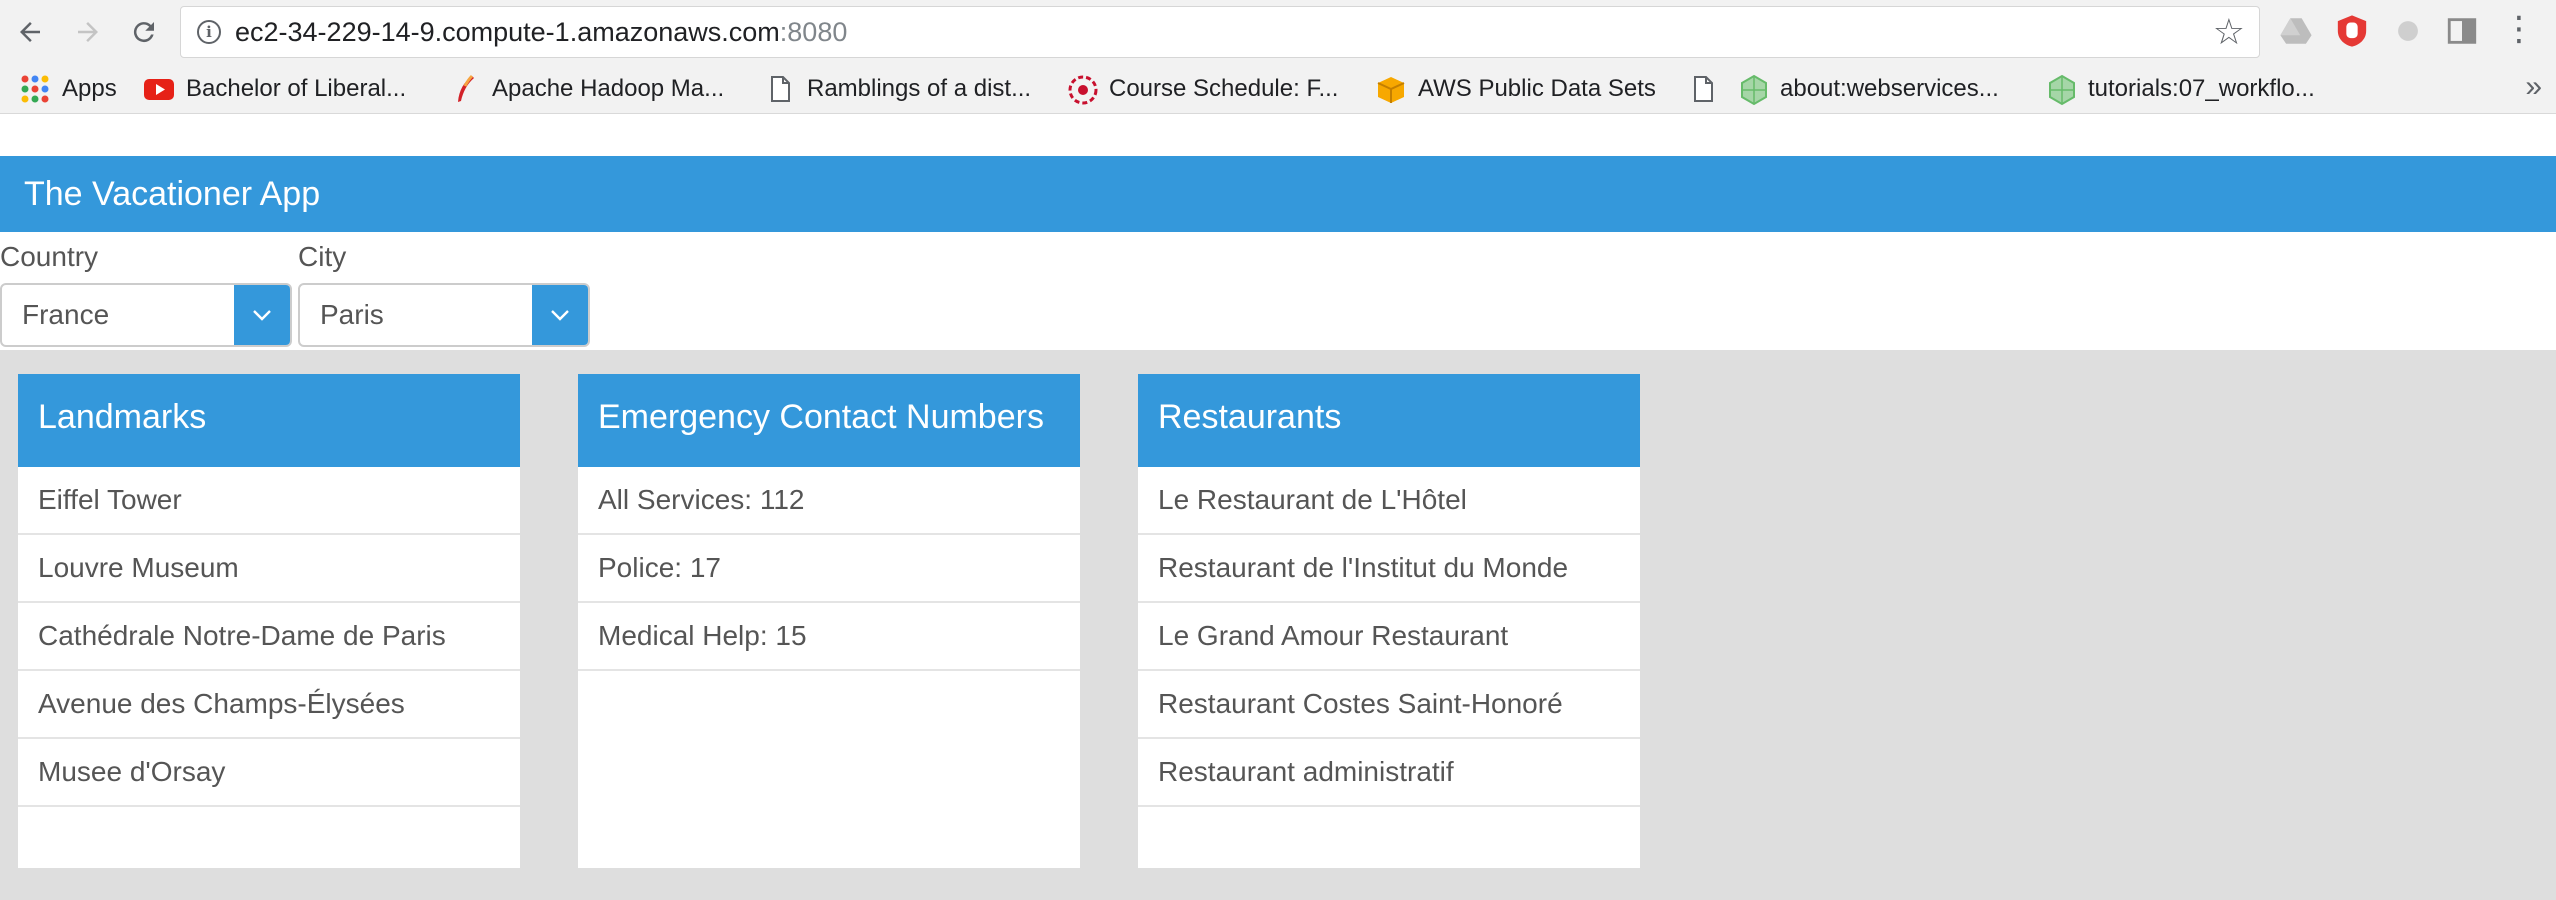  What do you see at coordinates (221, 703) in the screenshot?
I see `list-item-label: Avenue des Champs-Élysées` at bounding box center [221, 703].